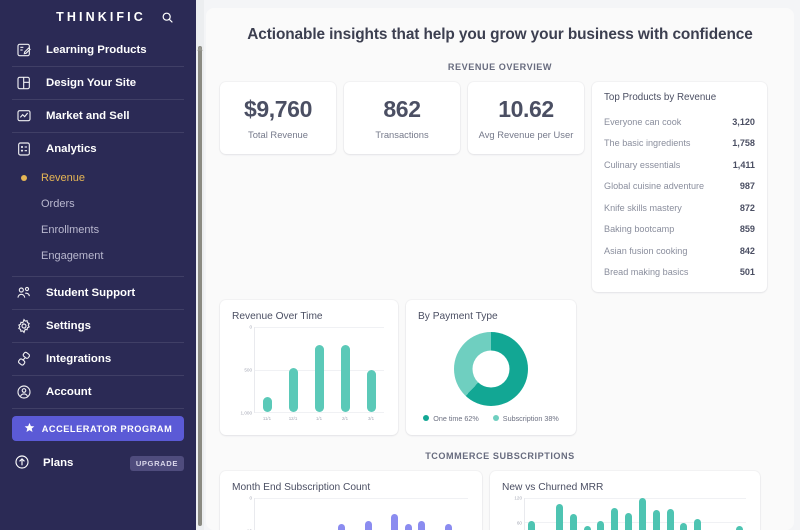 The height and width of the screenshot is (530, 800). I want to click on accelerator-program-button: ACCELERATOR PROGRAM, so click(98, 428).